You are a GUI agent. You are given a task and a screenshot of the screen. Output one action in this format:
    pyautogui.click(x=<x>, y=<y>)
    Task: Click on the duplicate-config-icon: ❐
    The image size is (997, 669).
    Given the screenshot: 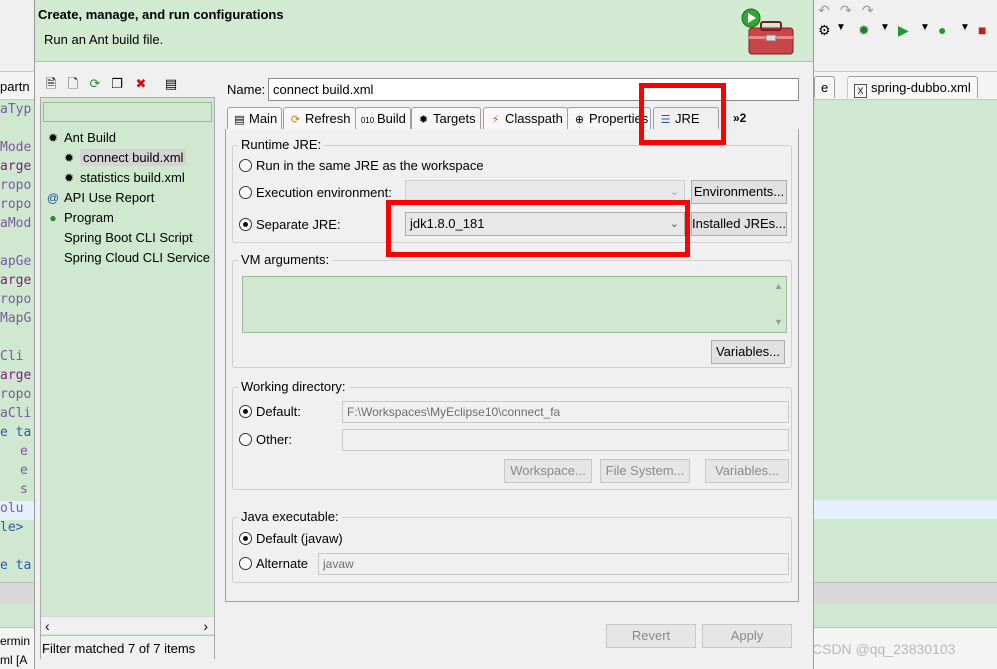 What is the action you would take?
    pyautogui.click(x=117, y=84)
    